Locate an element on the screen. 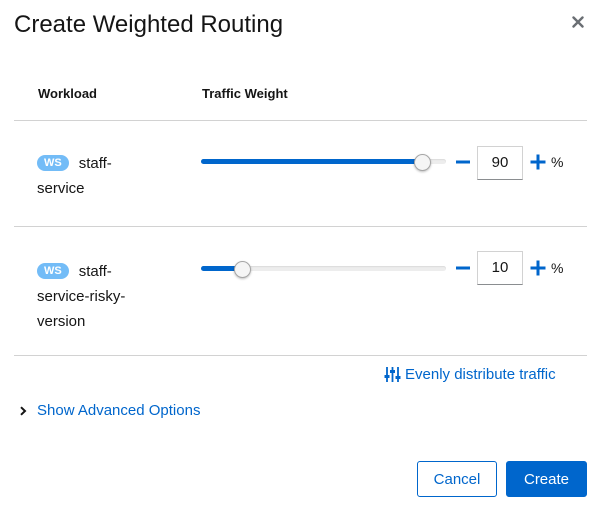  close-icon is located at coordinates (578, 22).